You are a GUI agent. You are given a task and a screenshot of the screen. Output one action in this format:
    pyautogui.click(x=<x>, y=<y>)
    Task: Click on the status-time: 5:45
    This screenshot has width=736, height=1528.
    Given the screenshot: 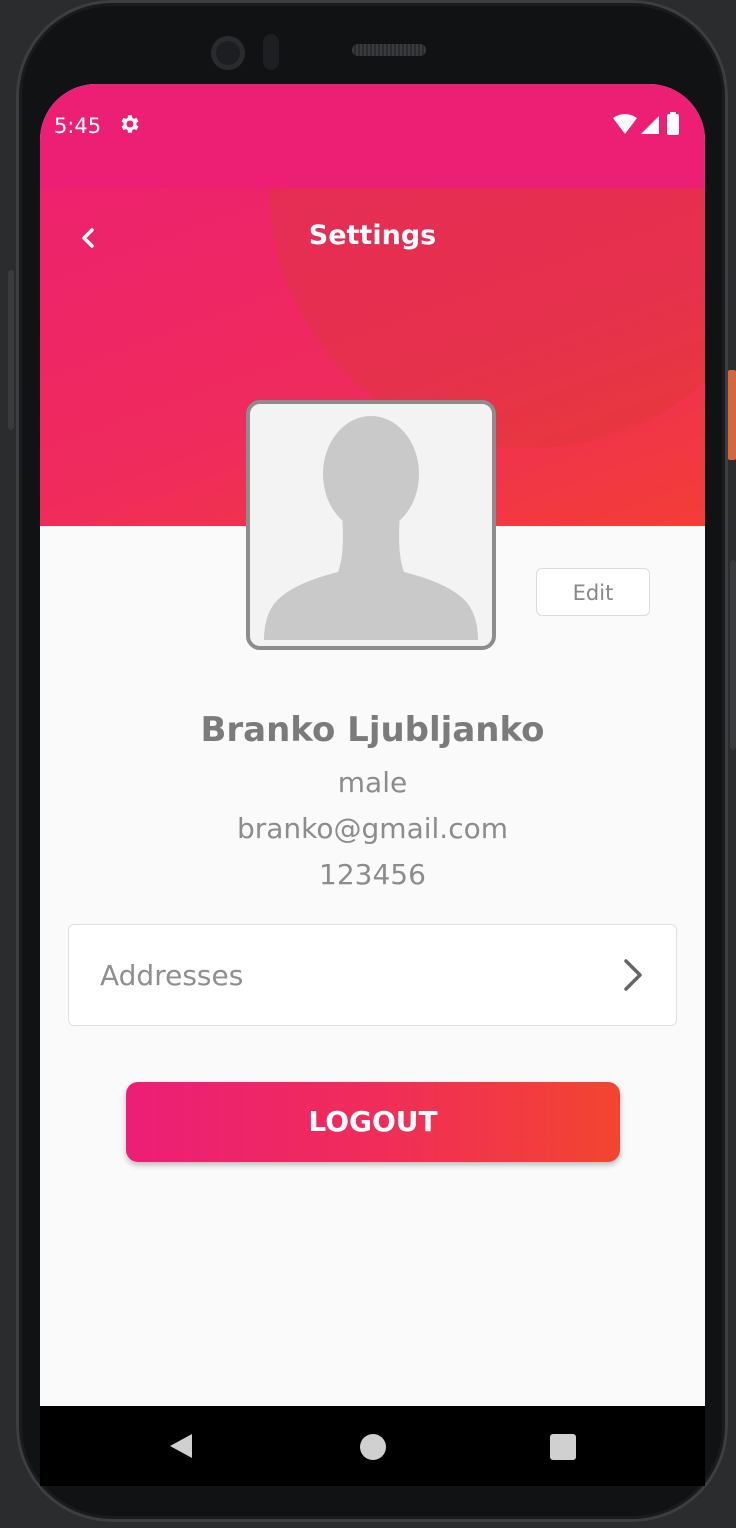 What is the action you would take?
    pyautogui.click(x=78, y=126)
    